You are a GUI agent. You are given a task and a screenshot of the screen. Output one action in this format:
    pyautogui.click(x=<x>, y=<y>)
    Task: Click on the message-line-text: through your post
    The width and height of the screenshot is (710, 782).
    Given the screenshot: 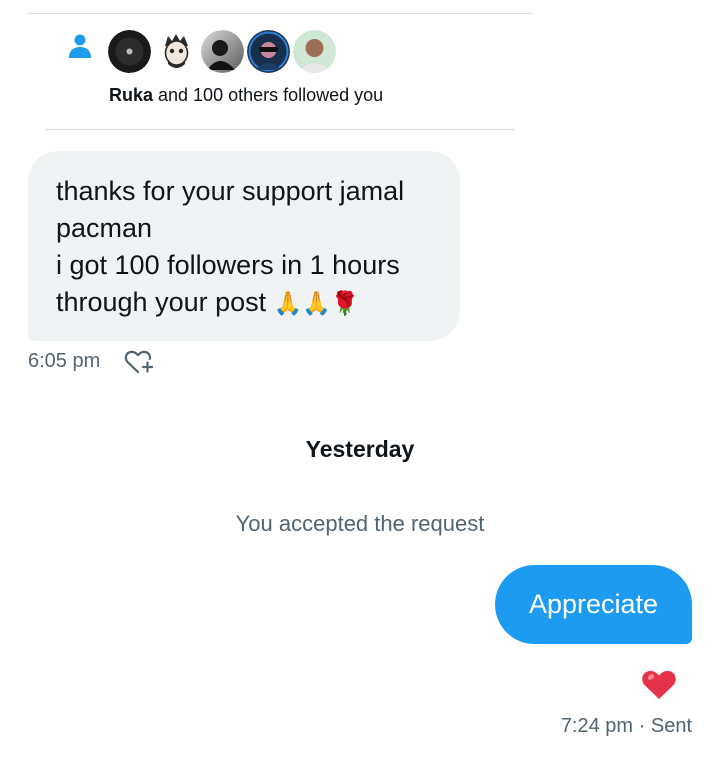 What is the action you would take?
    pyautogui.click(x=165, y=302)
    